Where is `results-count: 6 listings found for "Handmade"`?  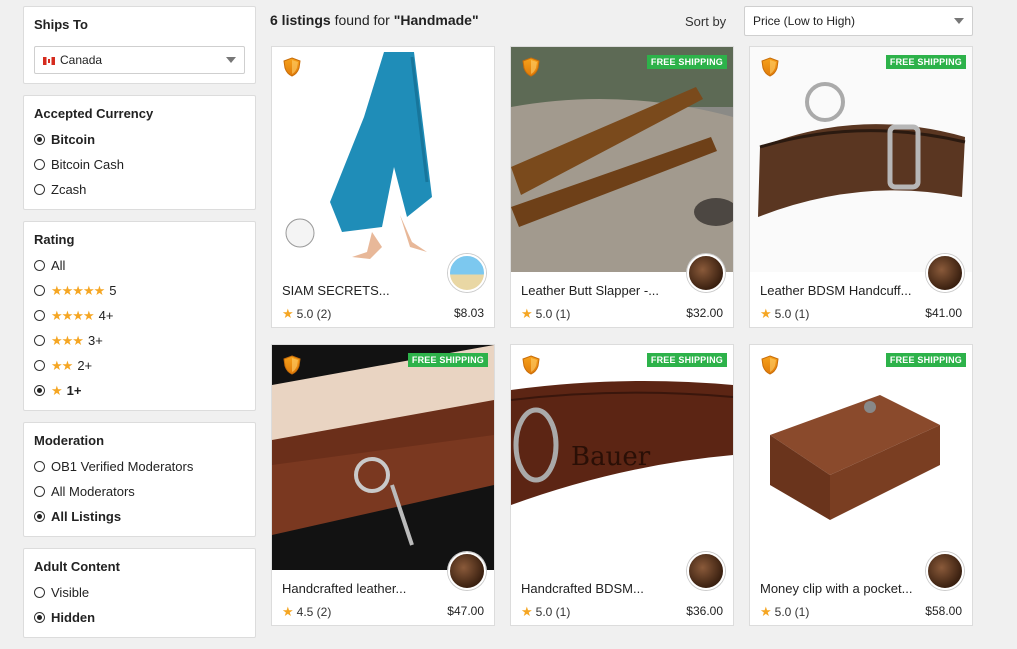 results-count: 6 listings found for "Handmade" is located at coordinates (374, 20).